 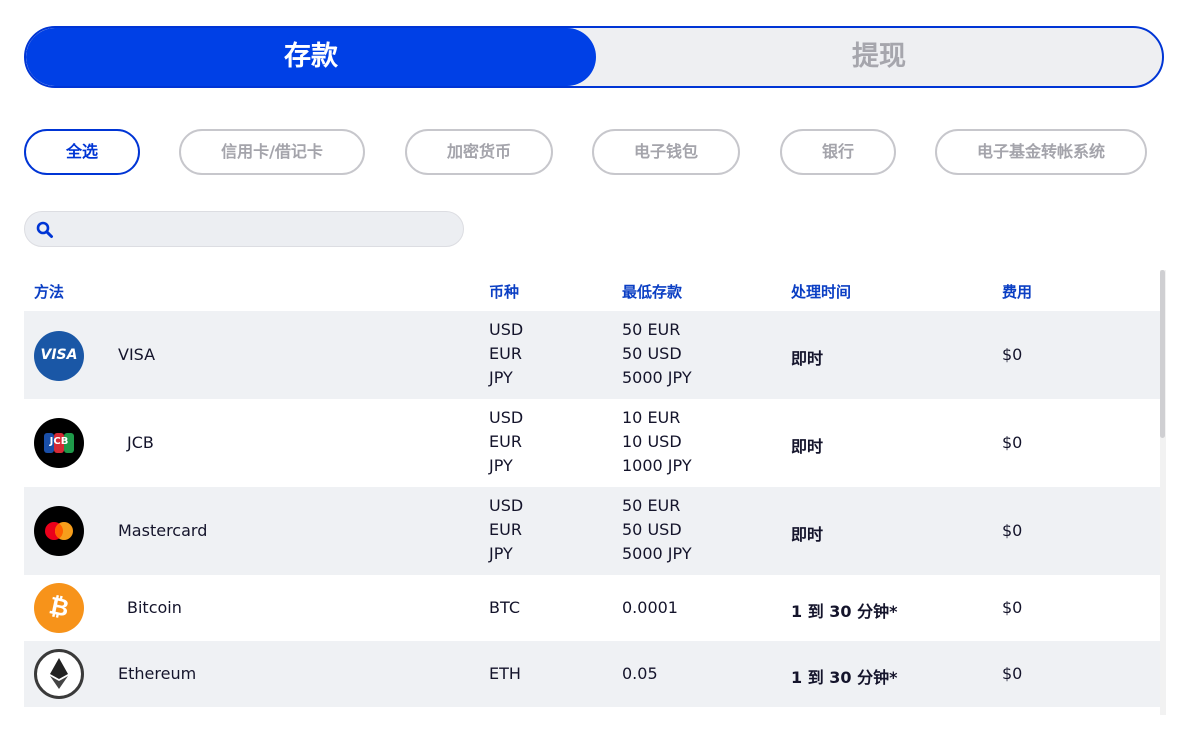 What do you see at coordinates (640, 673) in the screenshot?
I see `min-deposit-value: 0.05` at bounding box center [640, 673].